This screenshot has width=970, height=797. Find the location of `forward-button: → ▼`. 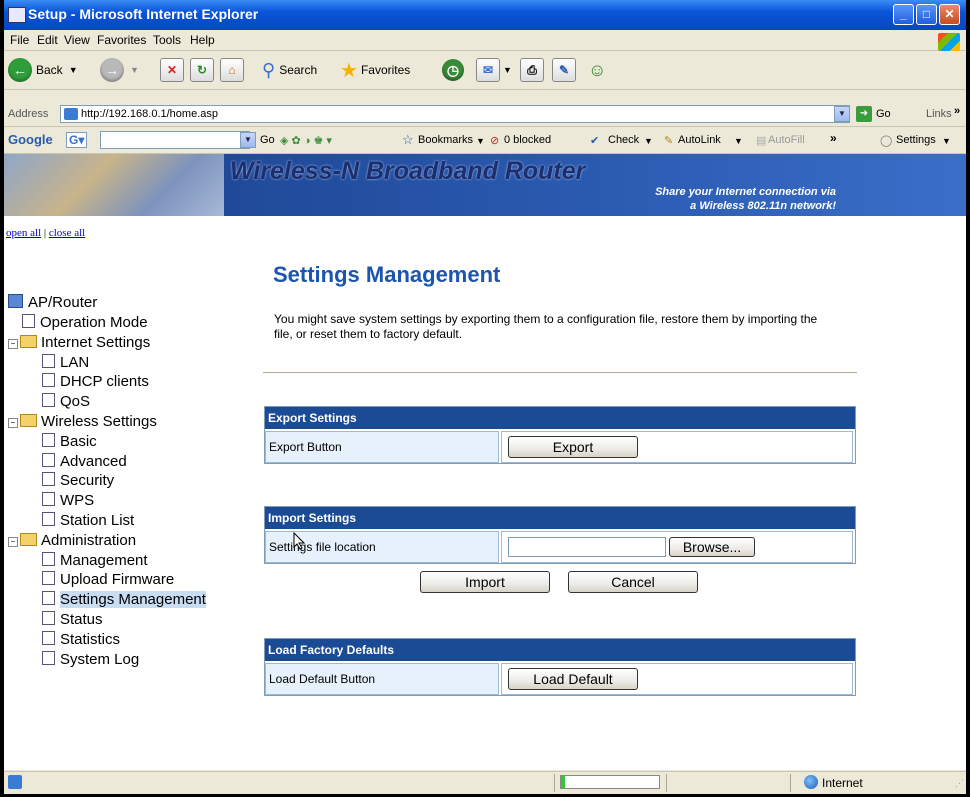

forward-button: → ▼ is located at coordinates (119, 70).